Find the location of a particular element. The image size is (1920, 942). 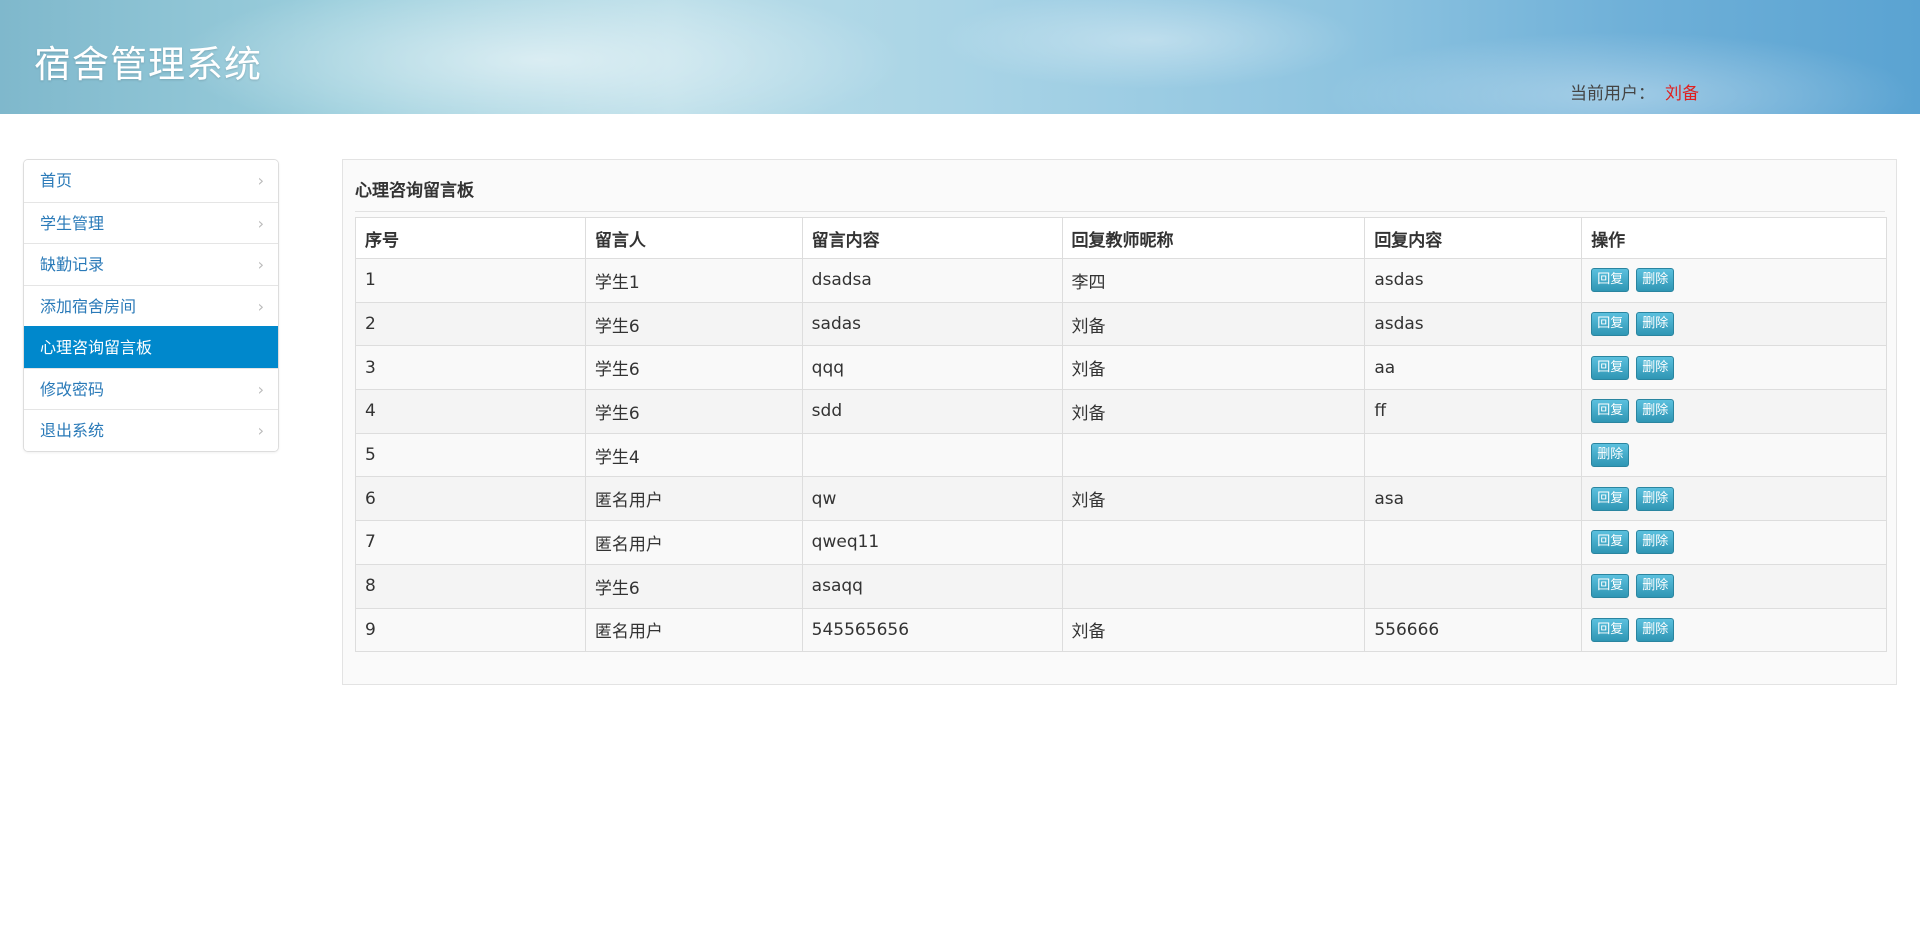

table-row: 8 学生6 asaqq 回复 删除 is located at coordinates (1121, 586).